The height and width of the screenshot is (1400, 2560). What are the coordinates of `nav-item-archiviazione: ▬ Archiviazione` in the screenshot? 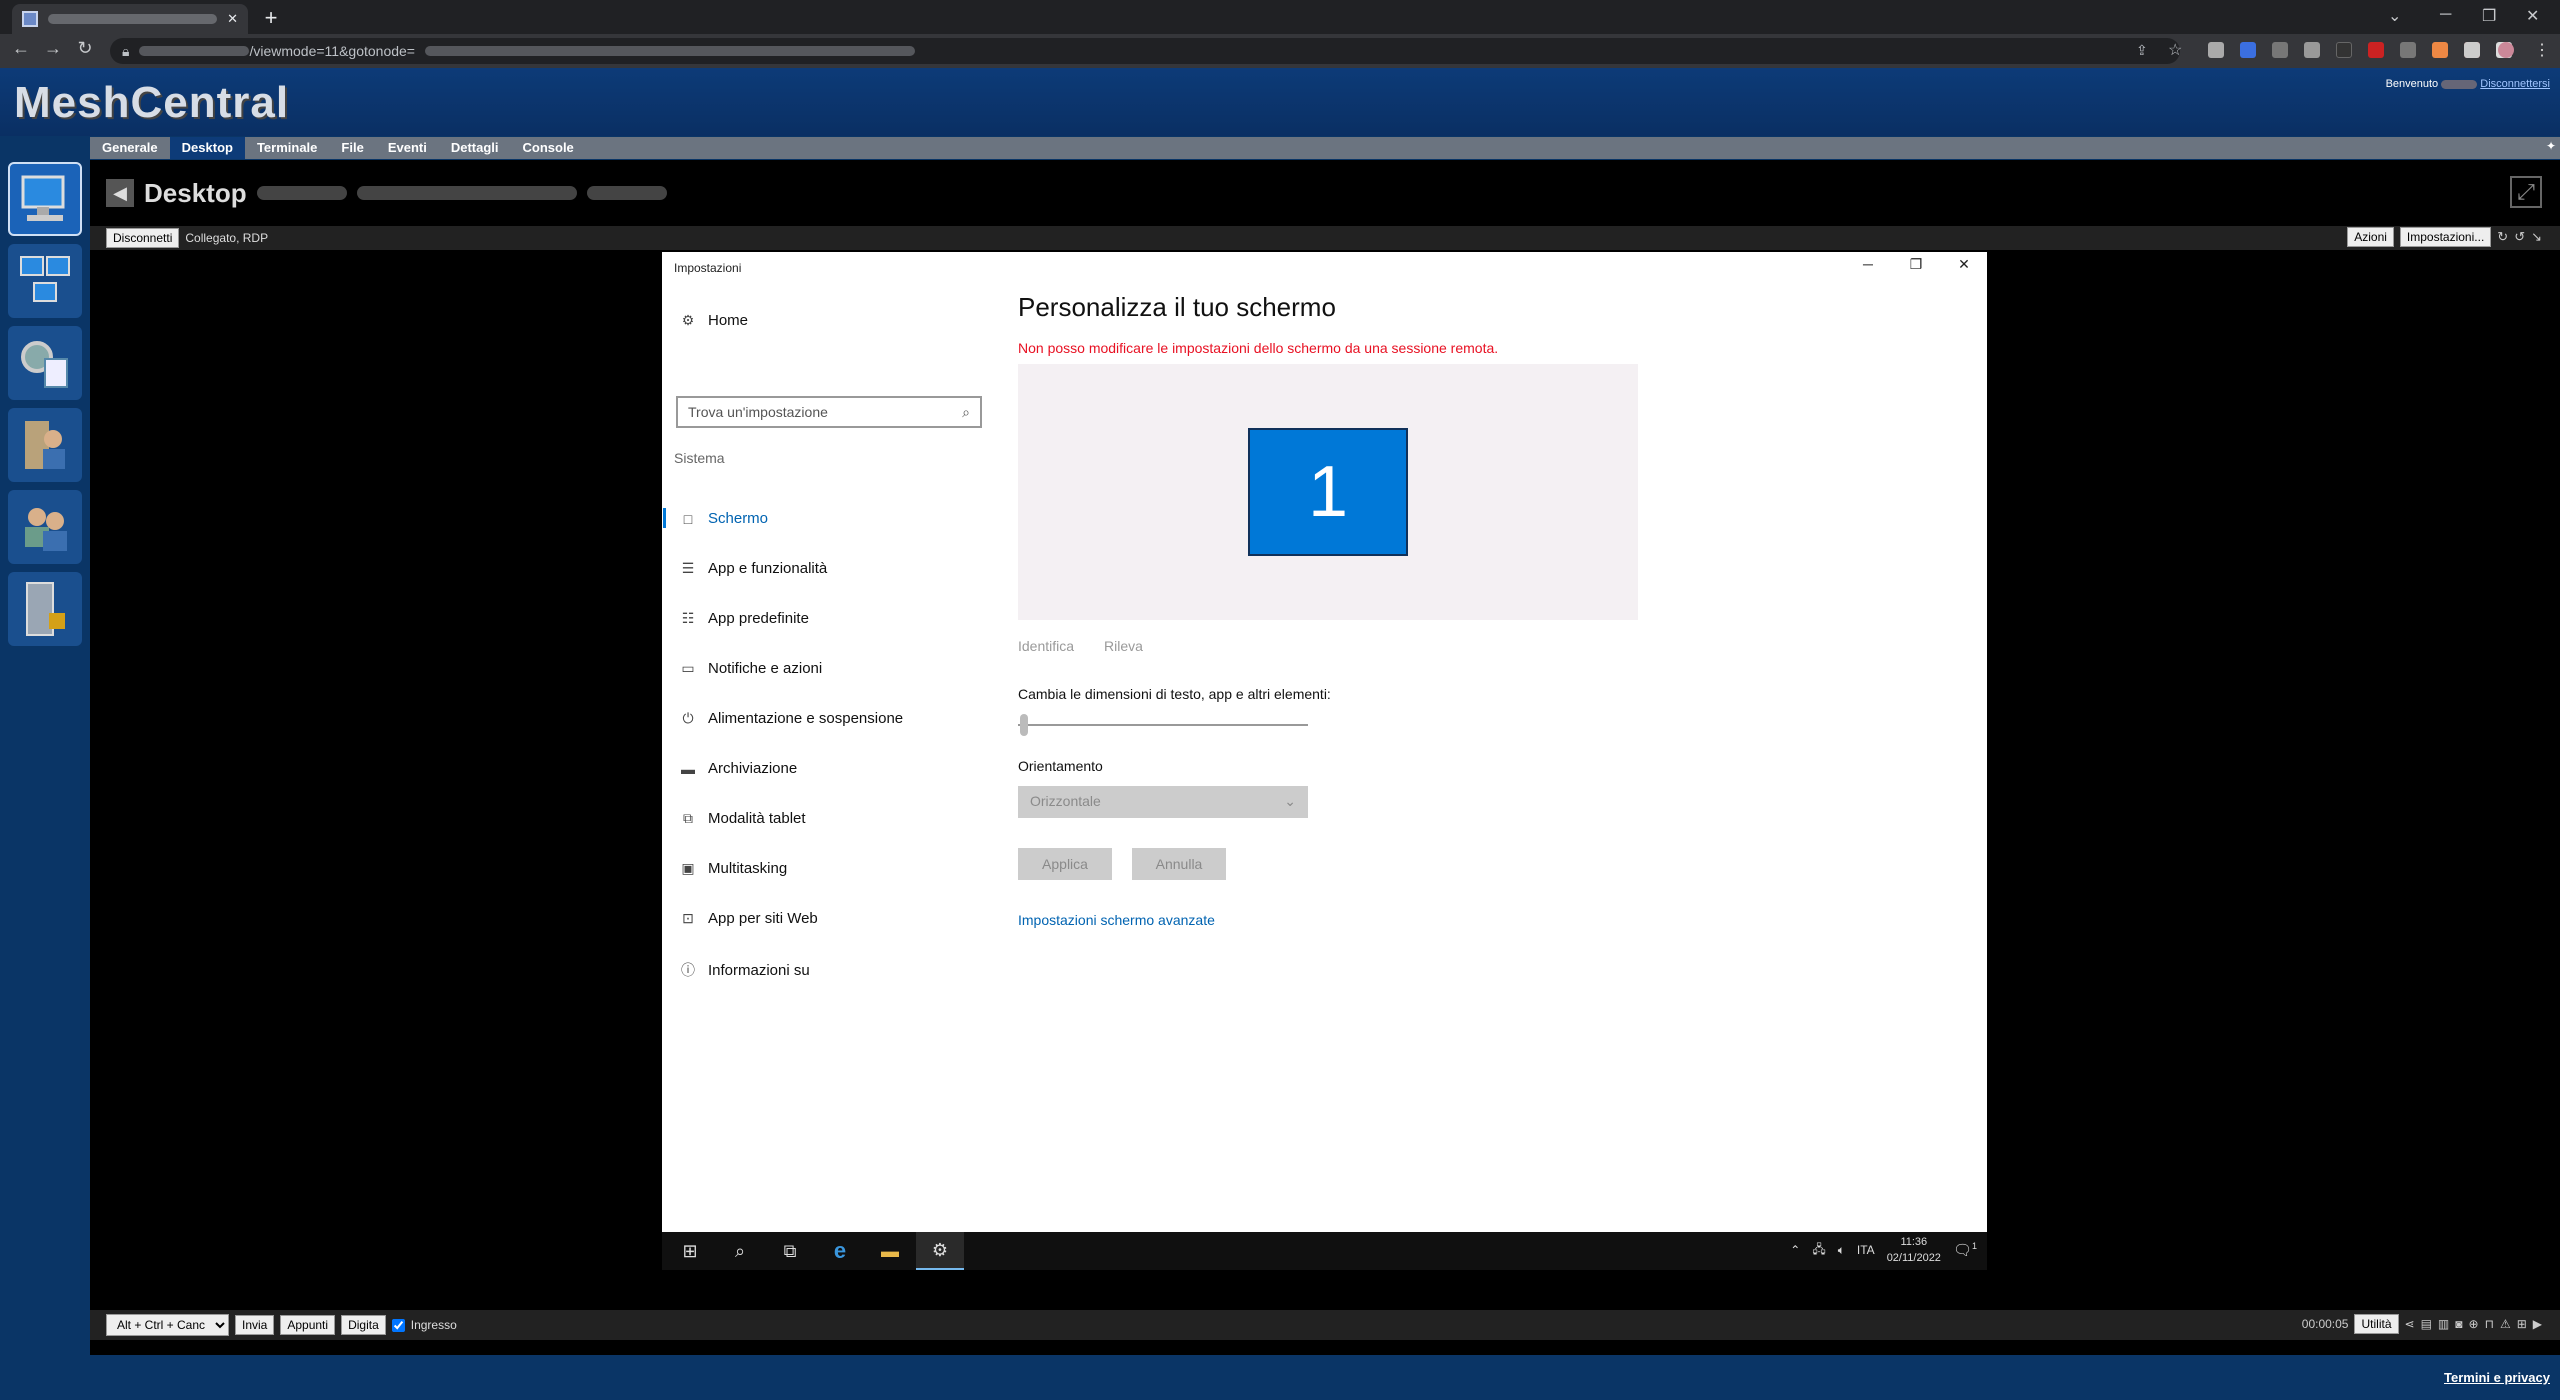 It's located at (738, 768).